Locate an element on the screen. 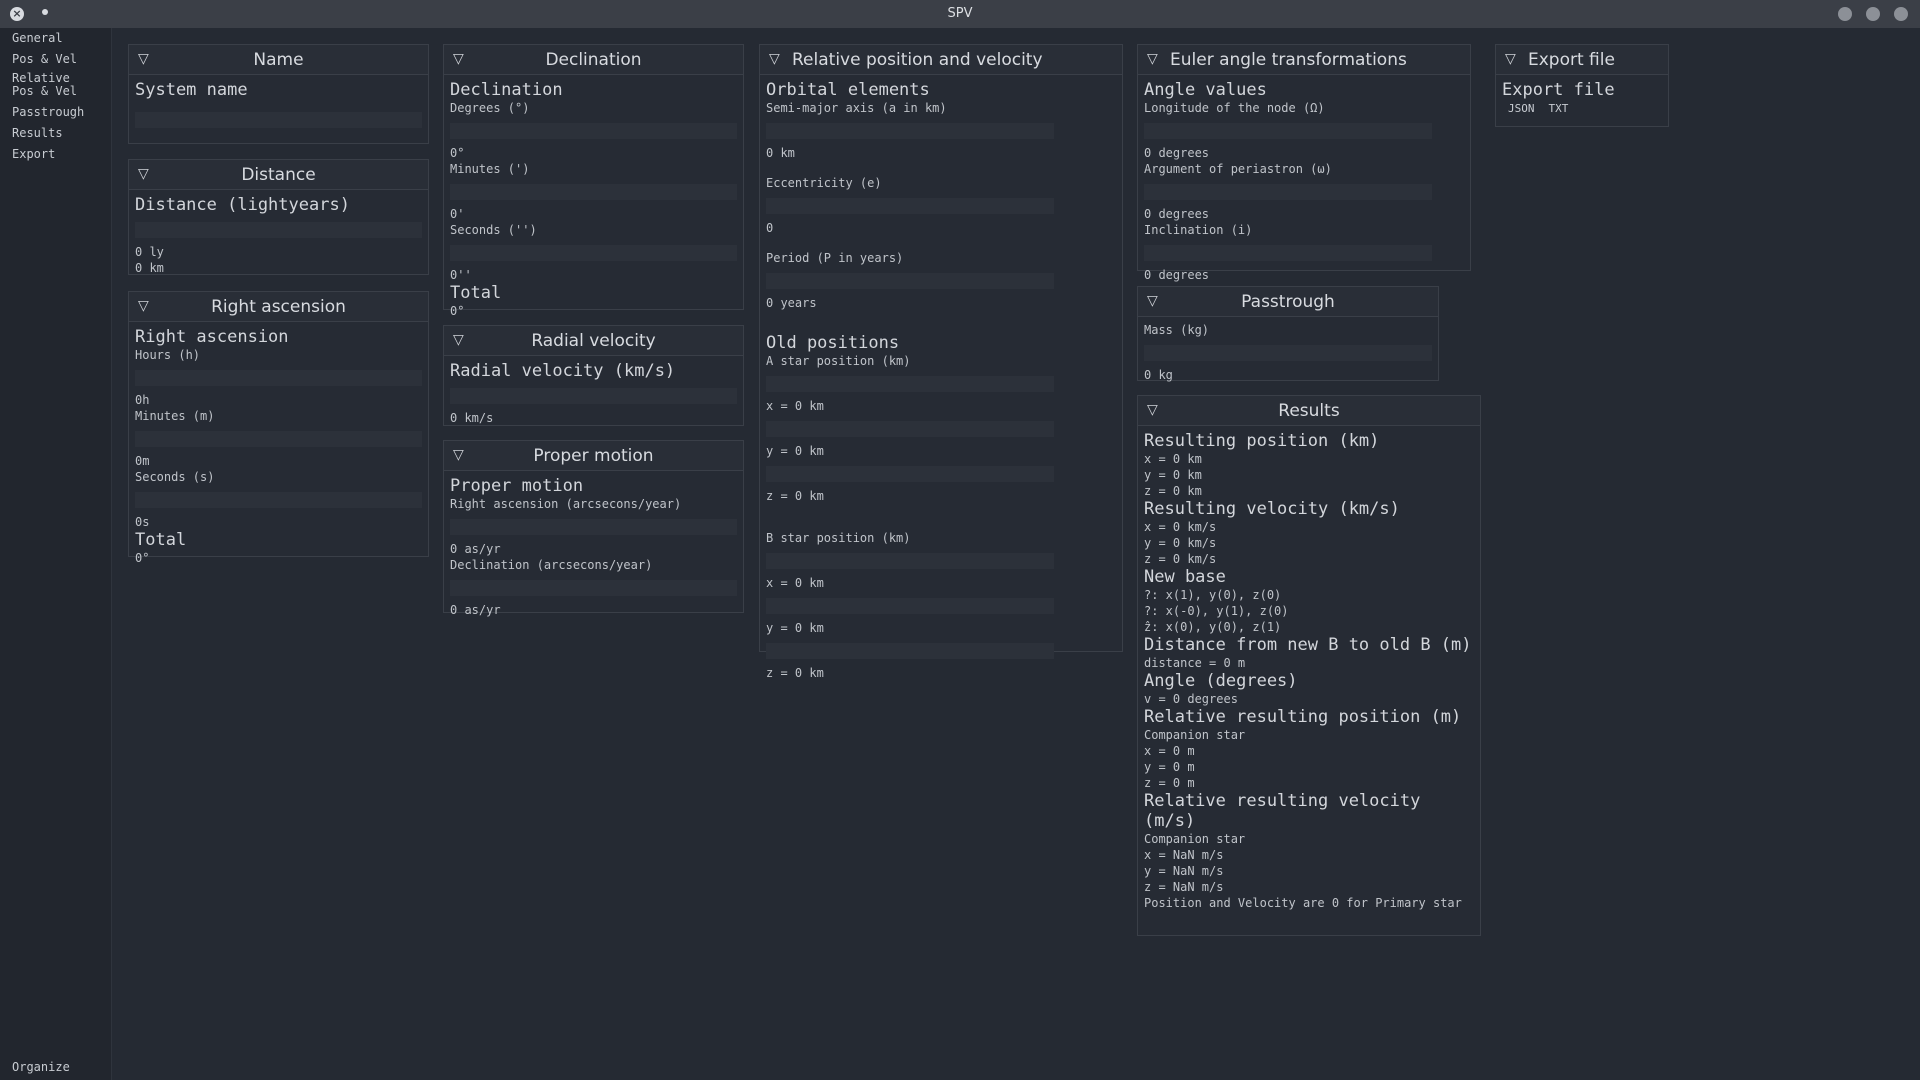 The image size is (1920, 1080). panel-title: Radial velocity is located at coordinates (593, 340).